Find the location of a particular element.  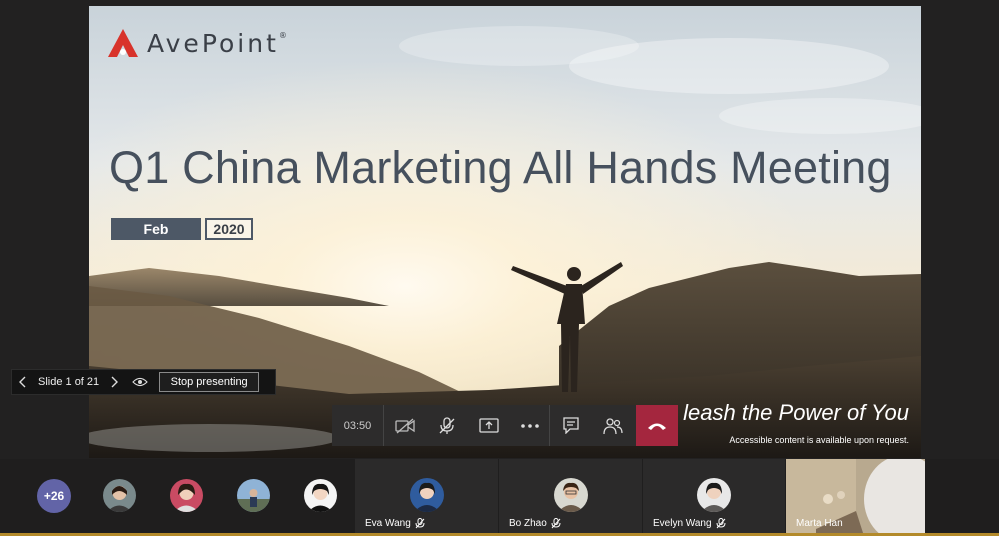

next-slide-button is located at coordinates (114, 382).